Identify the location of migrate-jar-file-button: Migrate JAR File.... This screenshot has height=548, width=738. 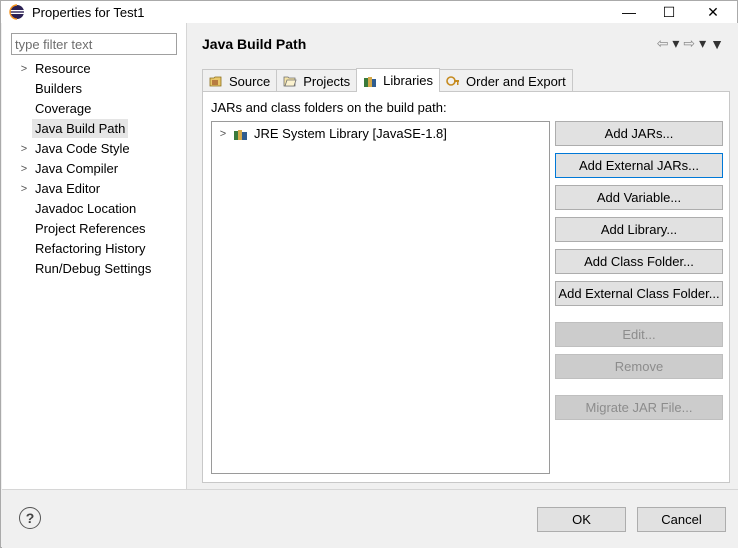
(639, 407).